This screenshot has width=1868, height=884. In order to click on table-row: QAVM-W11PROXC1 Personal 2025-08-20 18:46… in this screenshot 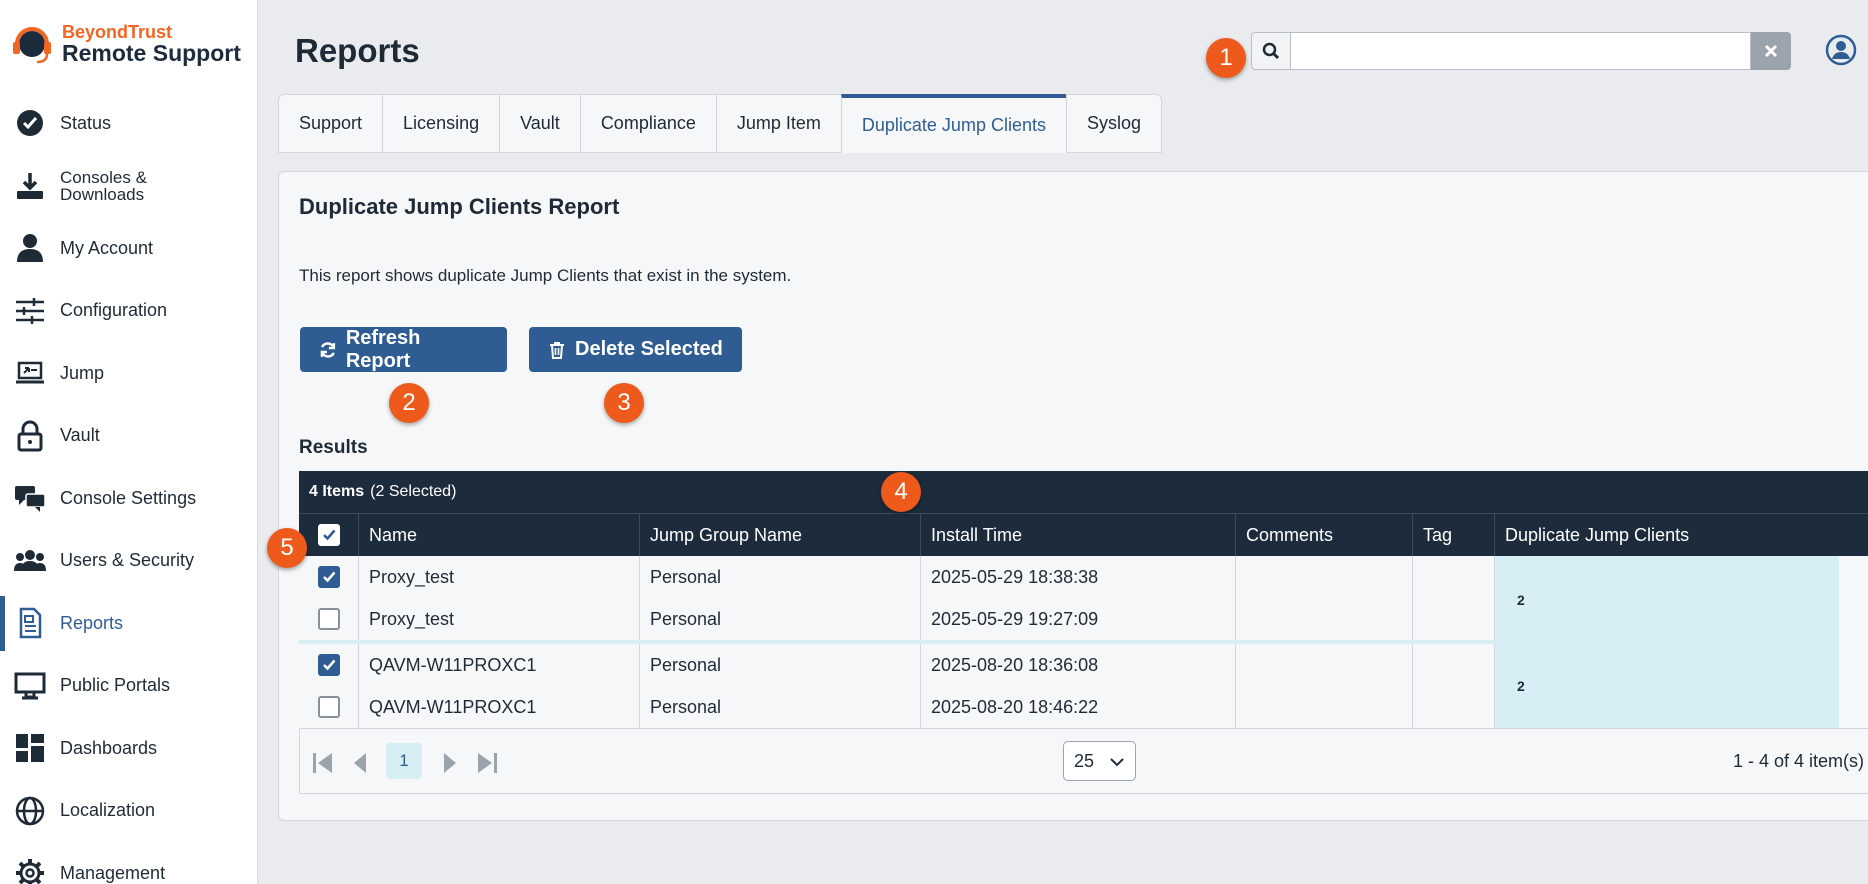, I will do `click(897, 707)`.